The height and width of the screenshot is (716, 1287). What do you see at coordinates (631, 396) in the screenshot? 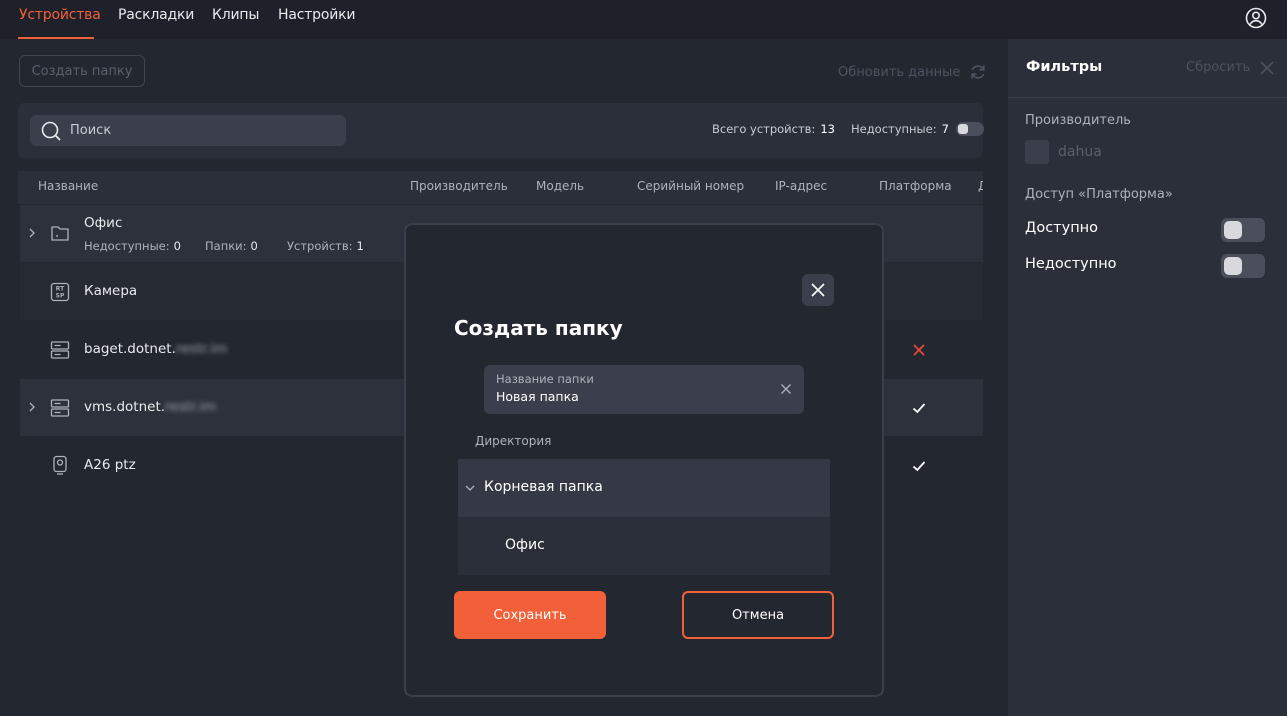
I see `folder-name-input` at bounding box center [631, 396].